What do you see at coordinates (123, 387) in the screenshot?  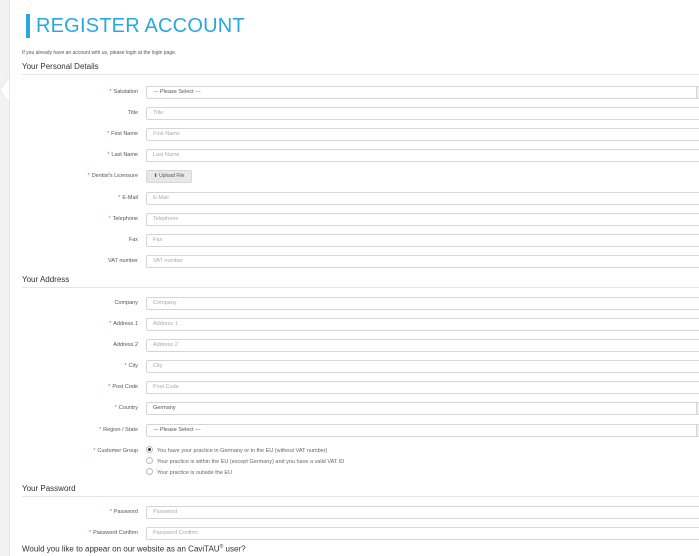 I see `postcode-label: * Post Code` at bounding box center [123, 387].